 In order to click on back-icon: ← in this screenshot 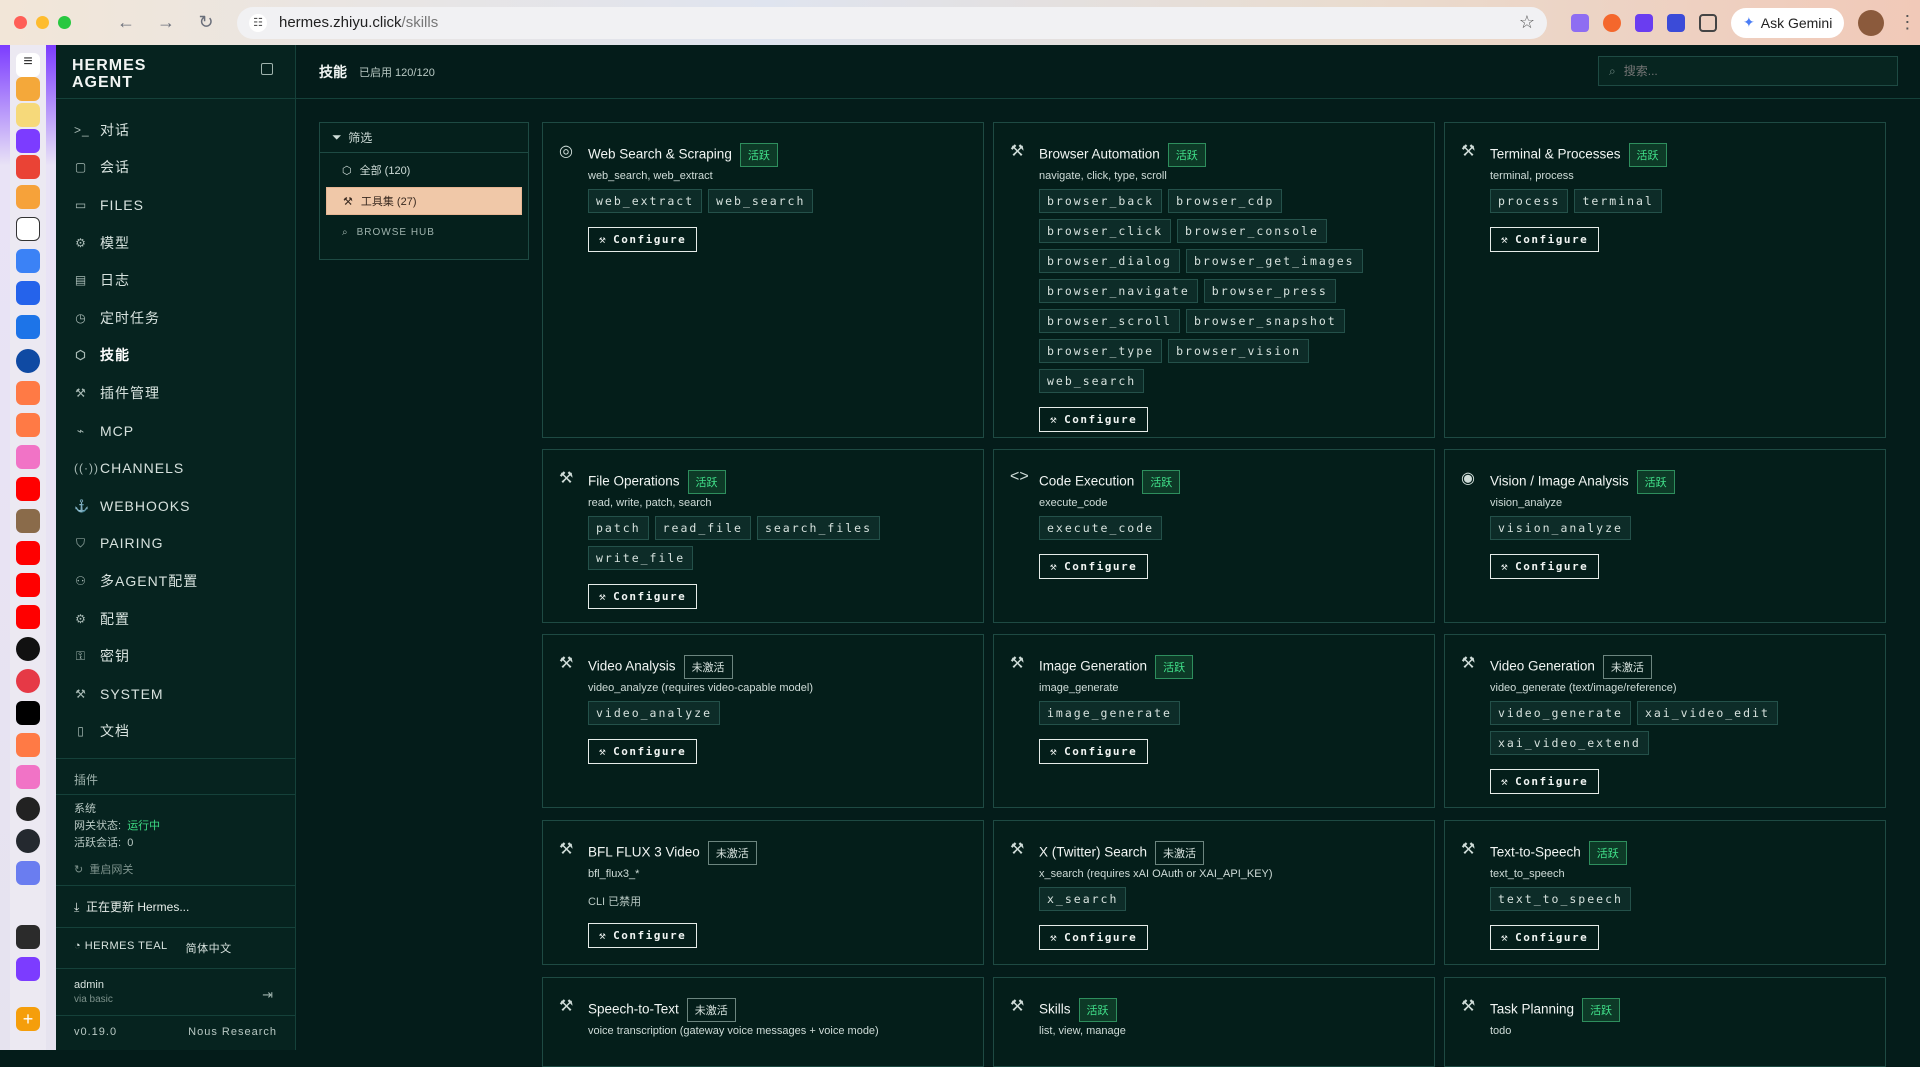, I will do `click(126, 22)`.